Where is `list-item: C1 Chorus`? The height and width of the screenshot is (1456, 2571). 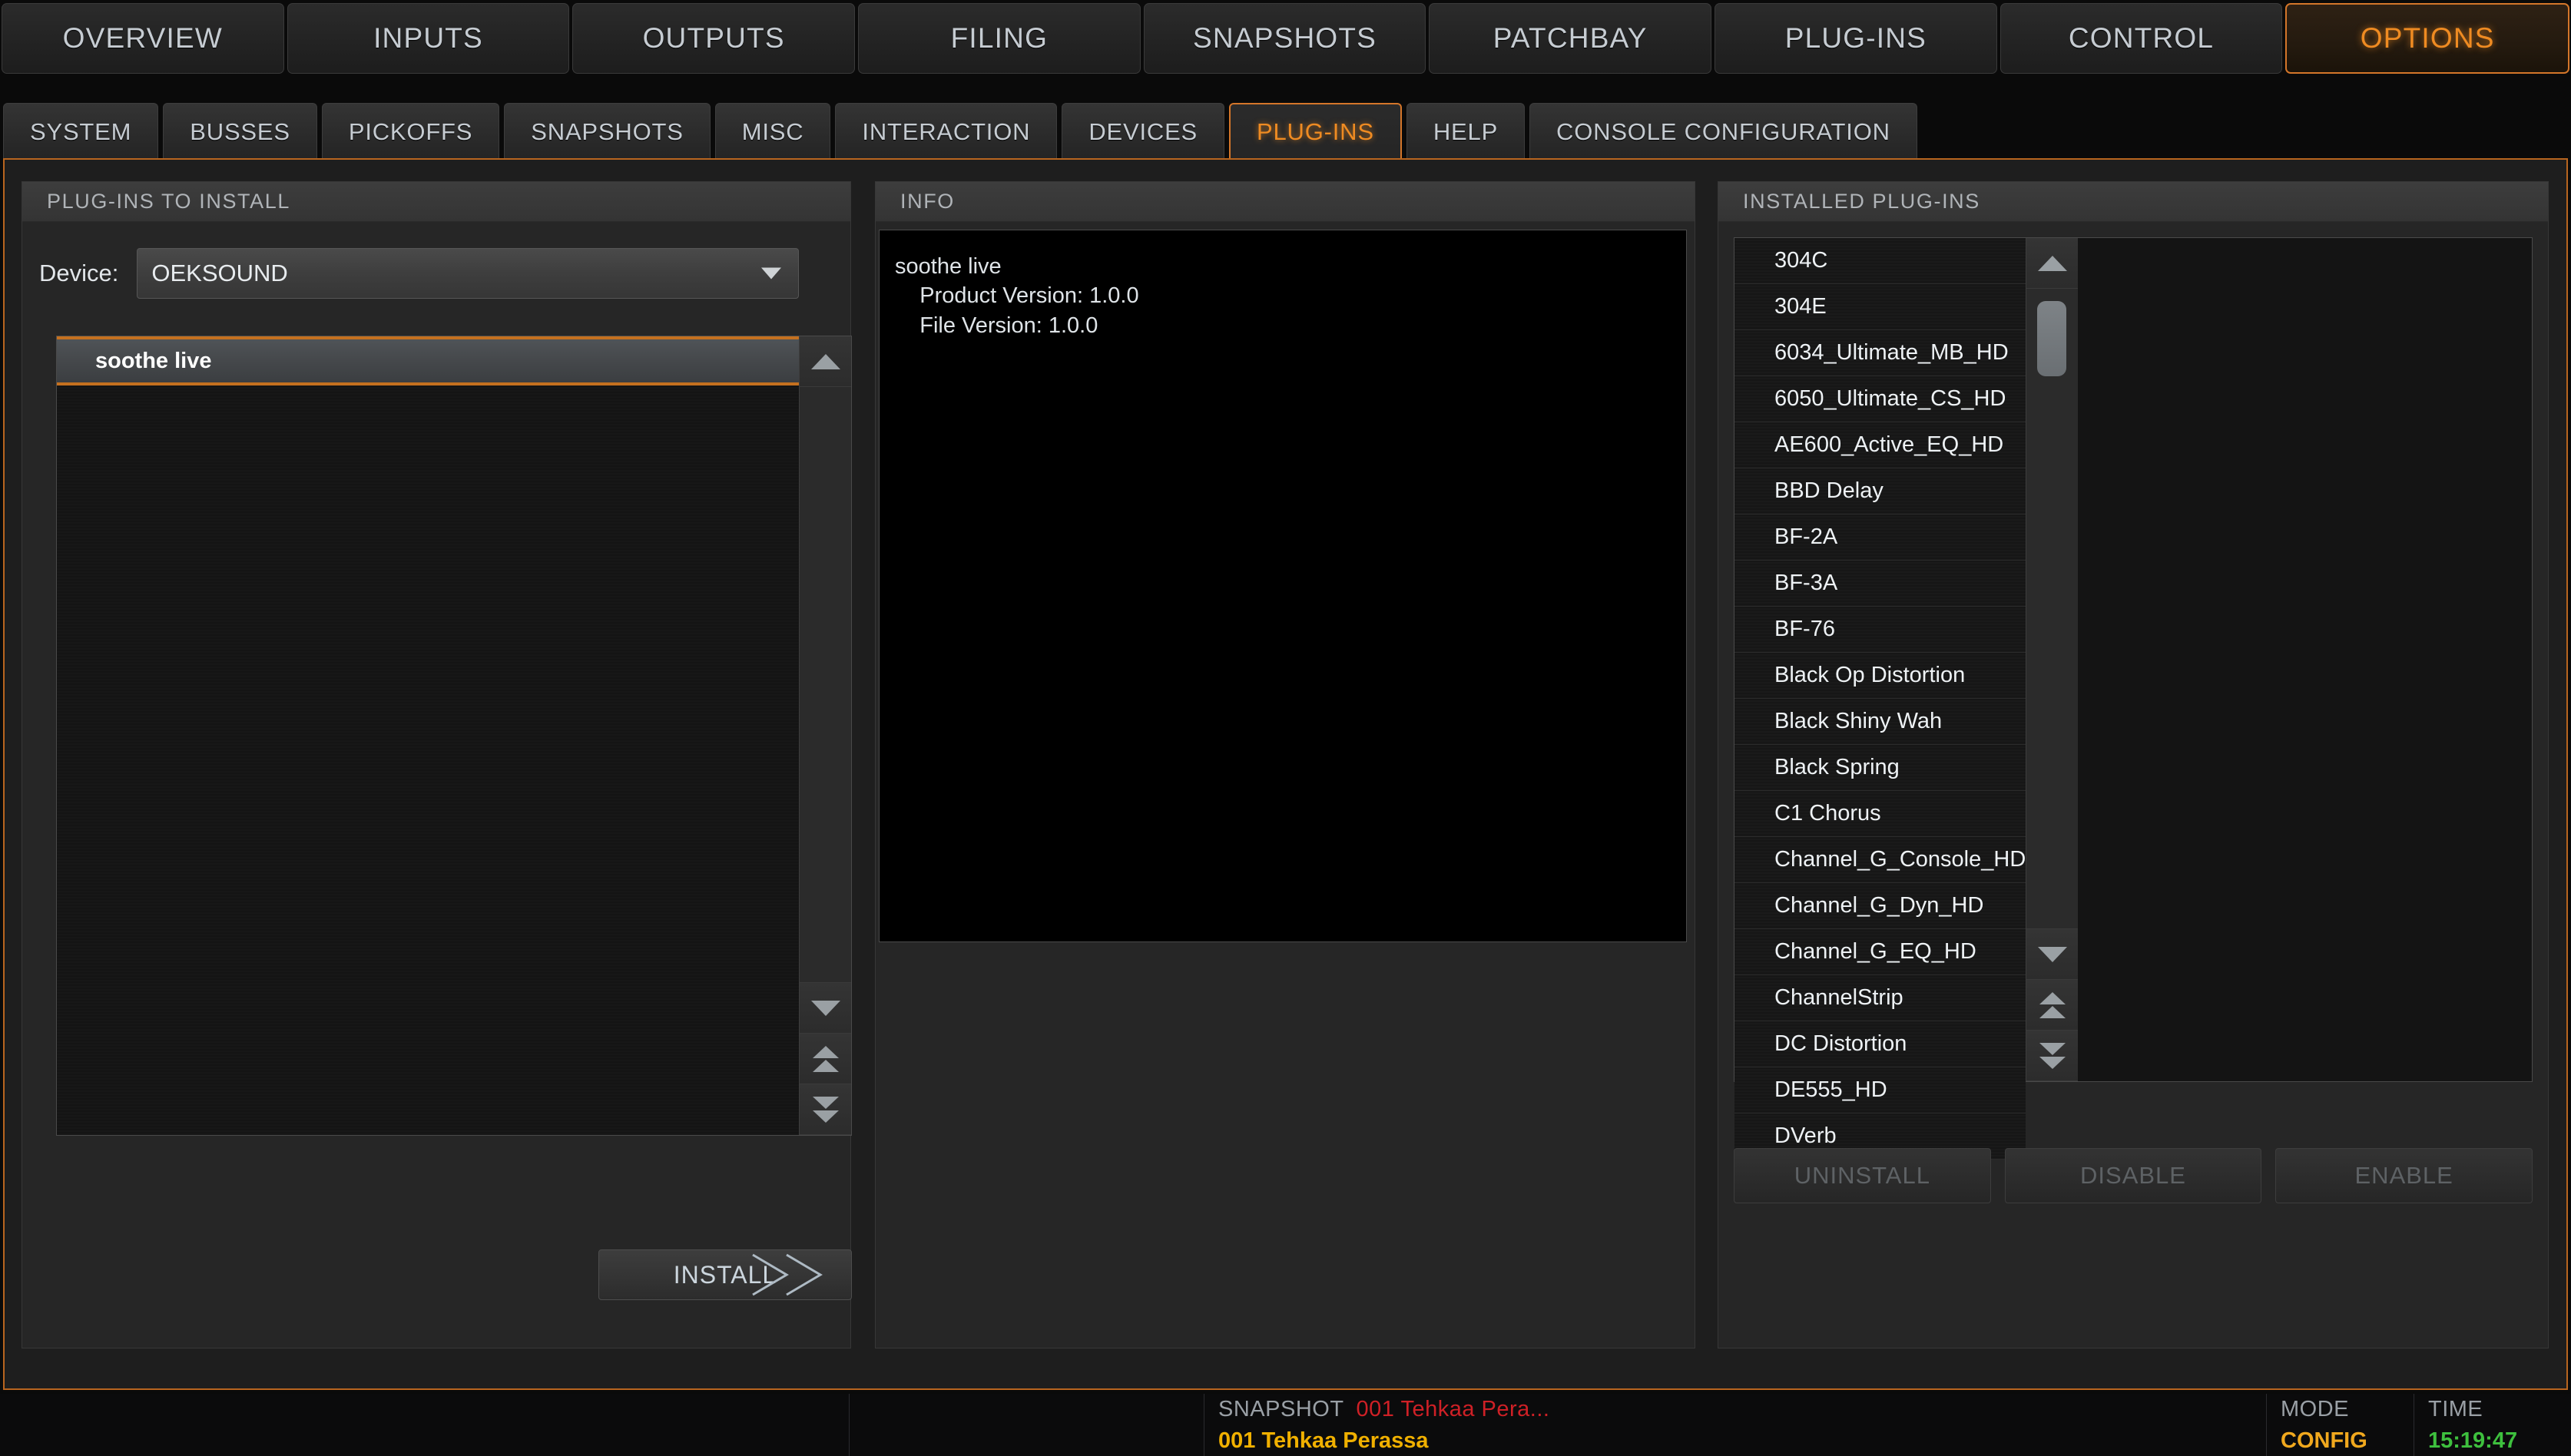
list-item: C1 Chorus is located at coordinates (1880, 814).